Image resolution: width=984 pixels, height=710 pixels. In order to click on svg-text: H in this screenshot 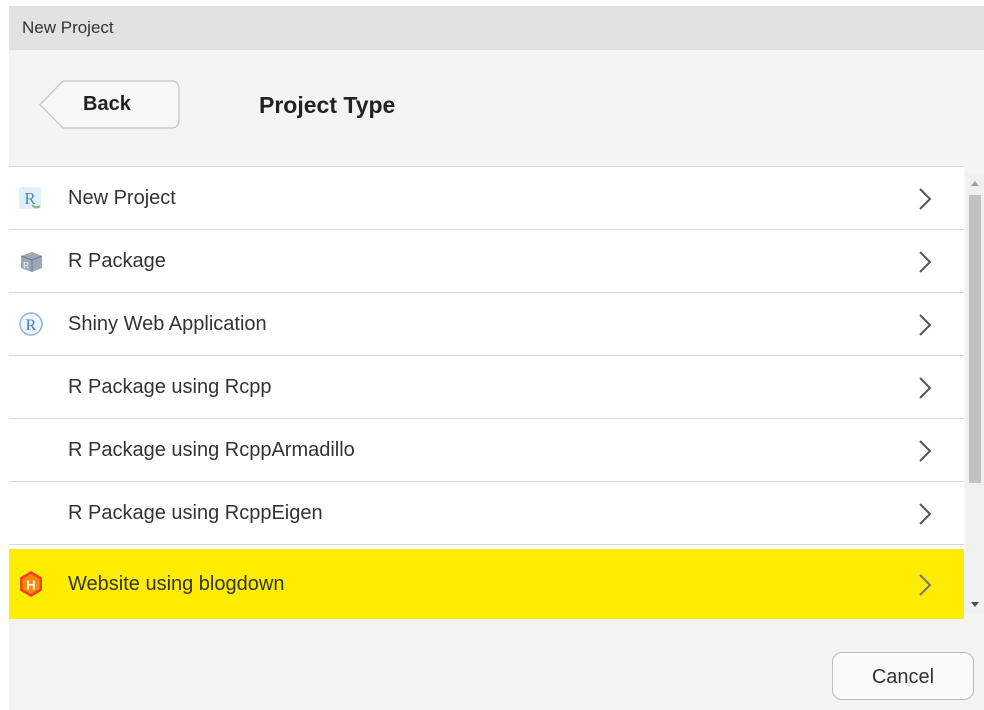, I will do `click(30, 585)`.